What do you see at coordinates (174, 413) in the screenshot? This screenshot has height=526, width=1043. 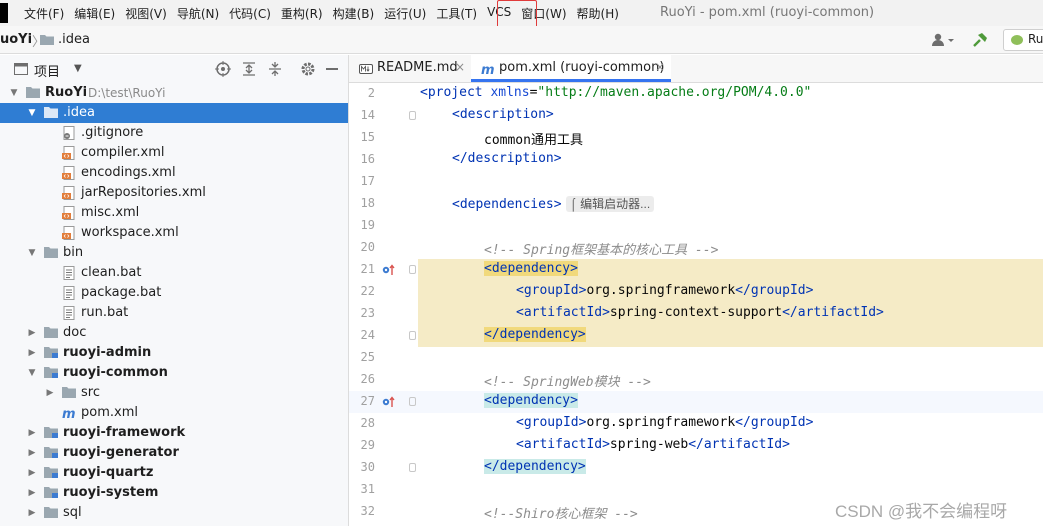 I see `tree-item-pom-xml: m pom.xml` at bounding box center [174, 413].